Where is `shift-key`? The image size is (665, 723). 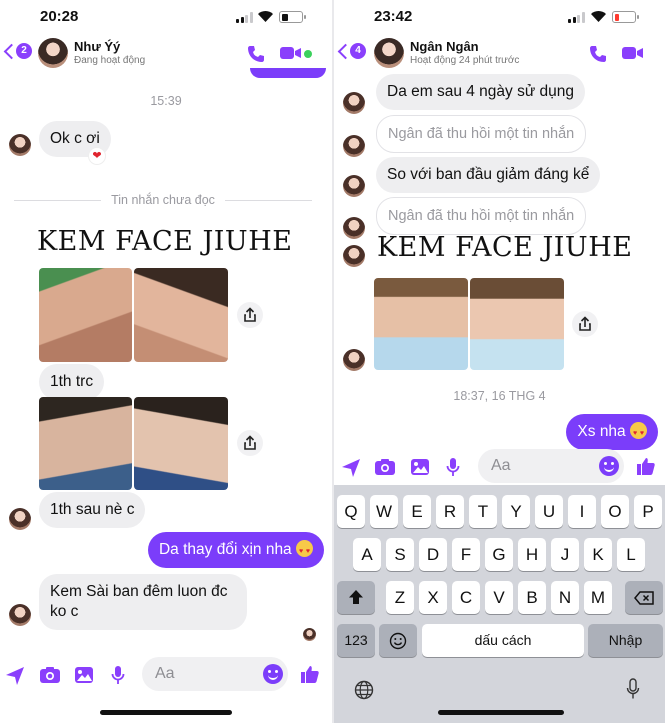 shift-key is located at coordinates (356, 597).